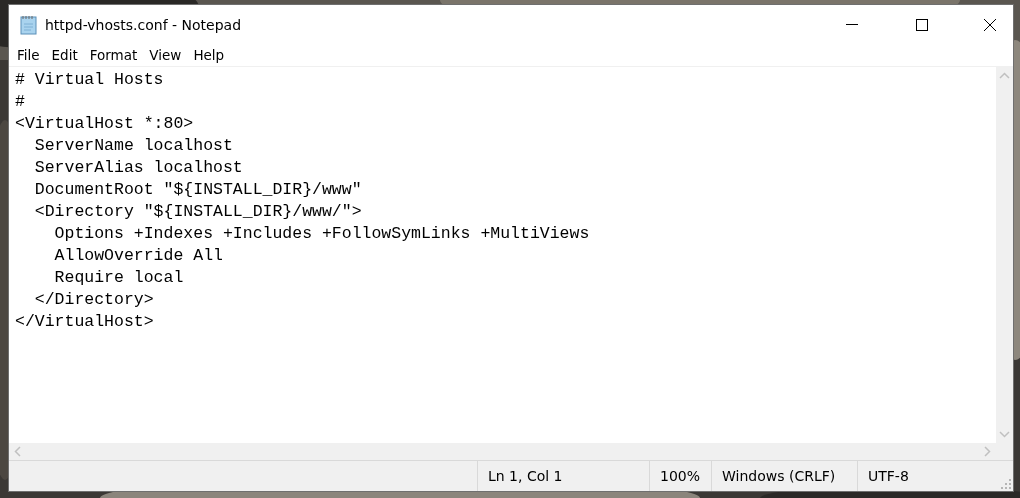 This screenshot has width=1020, height=498. What do you see at coordinates (680, 476) in the screenshot?
I see `zoom-level: 100%` at bounding box center [680, 476].